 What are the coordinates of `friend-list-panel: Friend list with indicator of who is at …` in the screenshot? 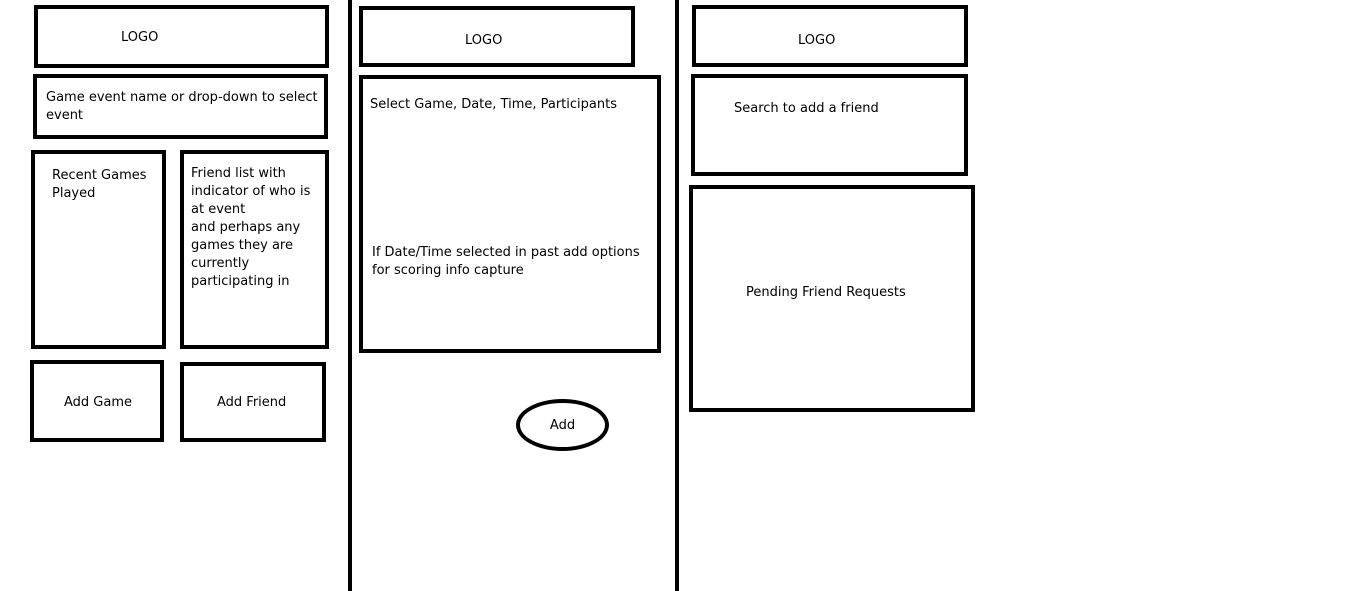 It's located at (254, 249).